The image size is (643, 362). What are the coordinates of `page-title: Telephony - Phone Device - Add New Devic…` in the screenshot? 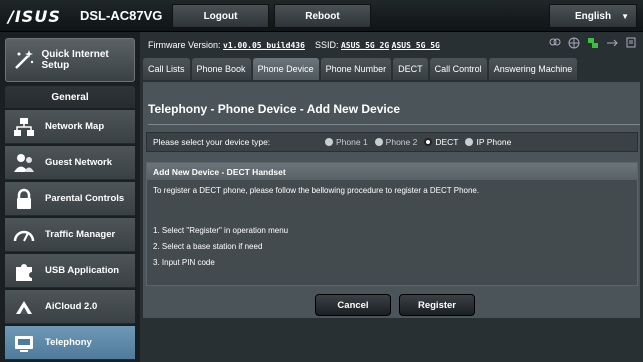 It's located at (274, 109).